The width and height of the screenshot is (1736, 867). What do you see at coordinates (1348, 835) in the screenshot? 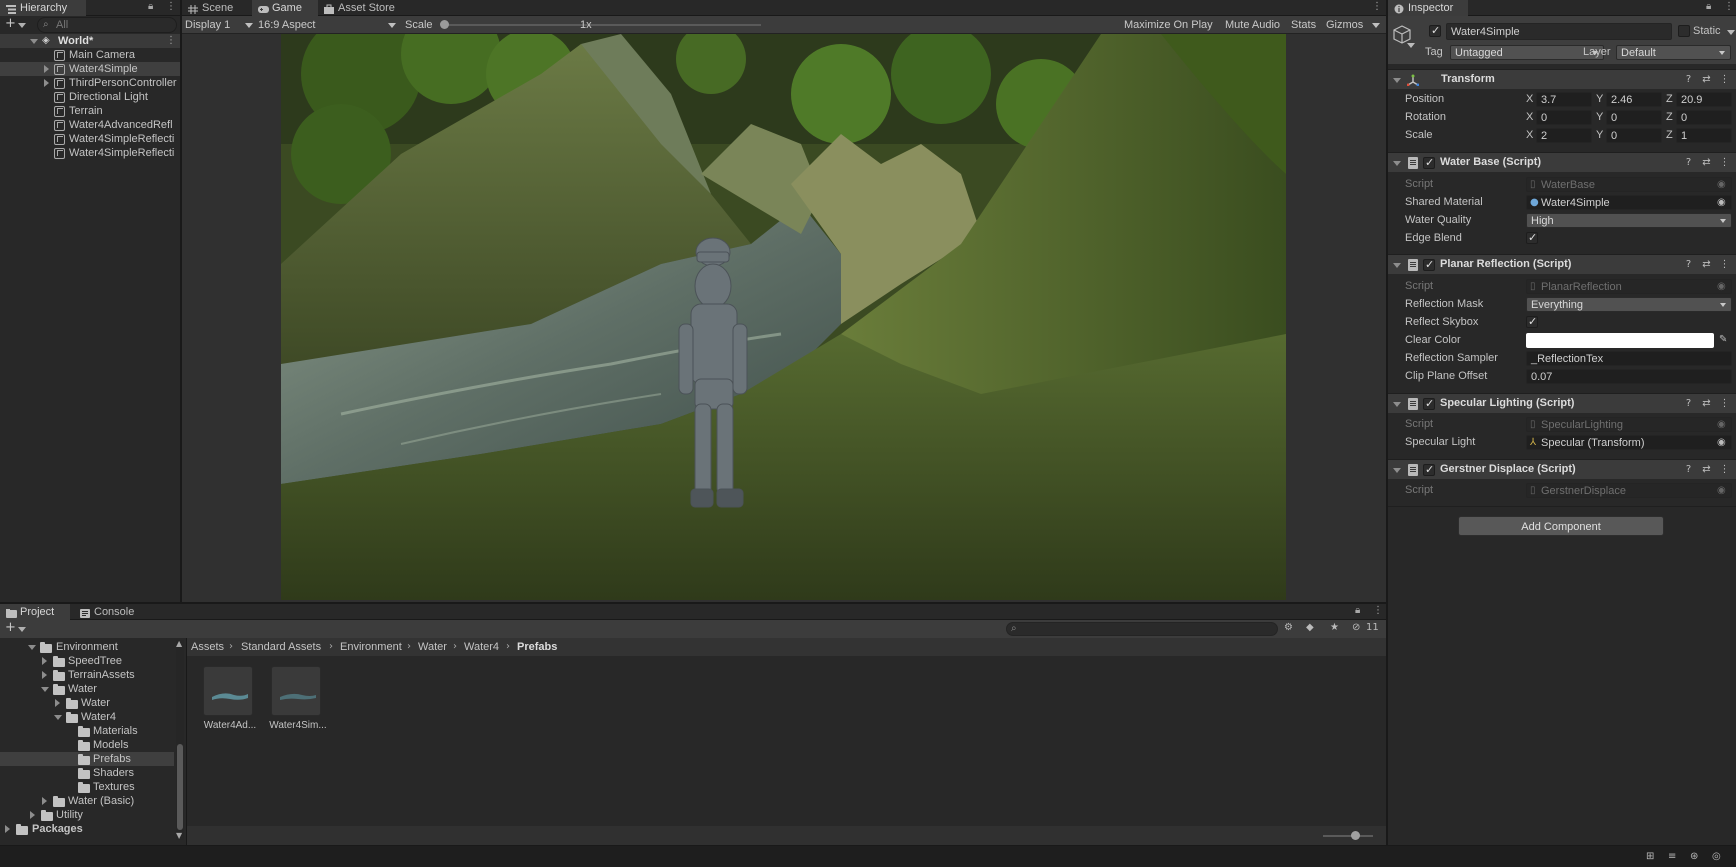
I see `zoom-slider` at bounding box center [1348, 835].